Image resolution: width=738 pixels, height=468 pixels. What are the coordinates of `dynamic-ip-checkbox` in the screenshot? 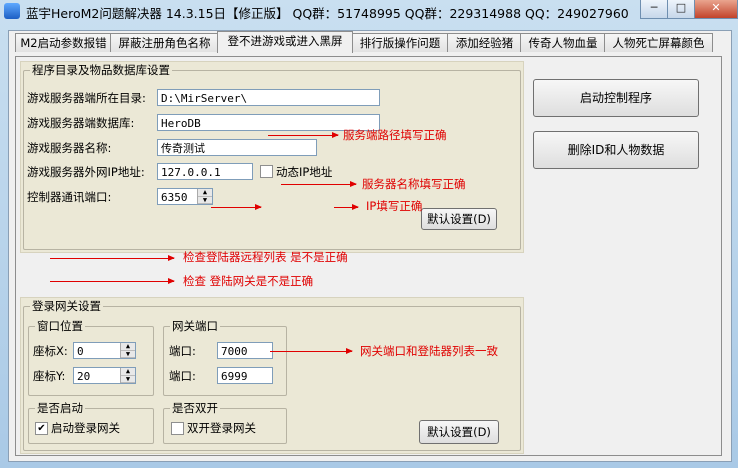 It's located at (266, 171).